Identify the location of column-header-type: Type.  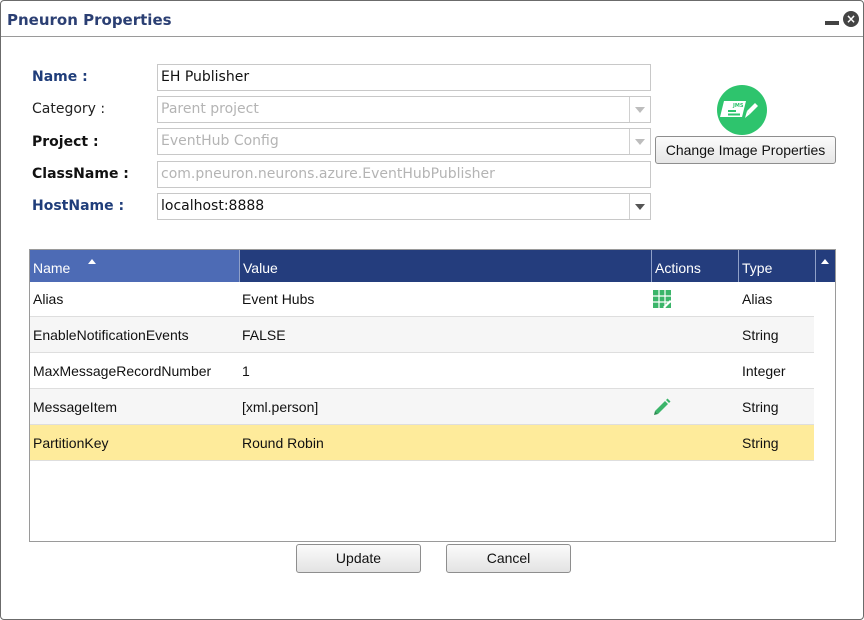
(777, 266).